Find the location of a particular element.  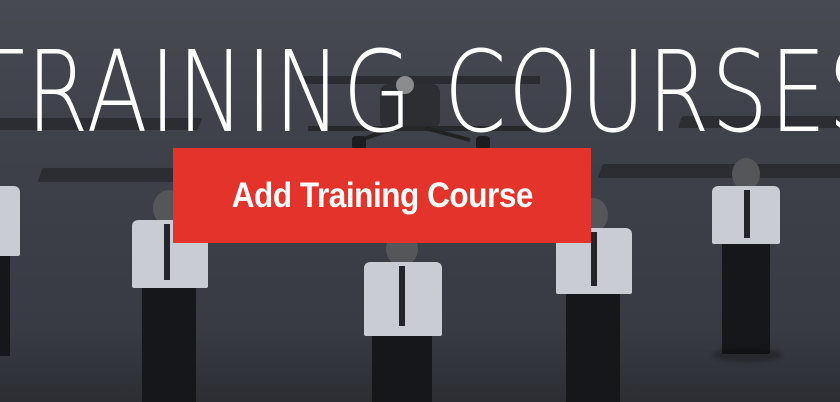

add-training-course-label: Add Training Course is located at coordinates (382, 195).